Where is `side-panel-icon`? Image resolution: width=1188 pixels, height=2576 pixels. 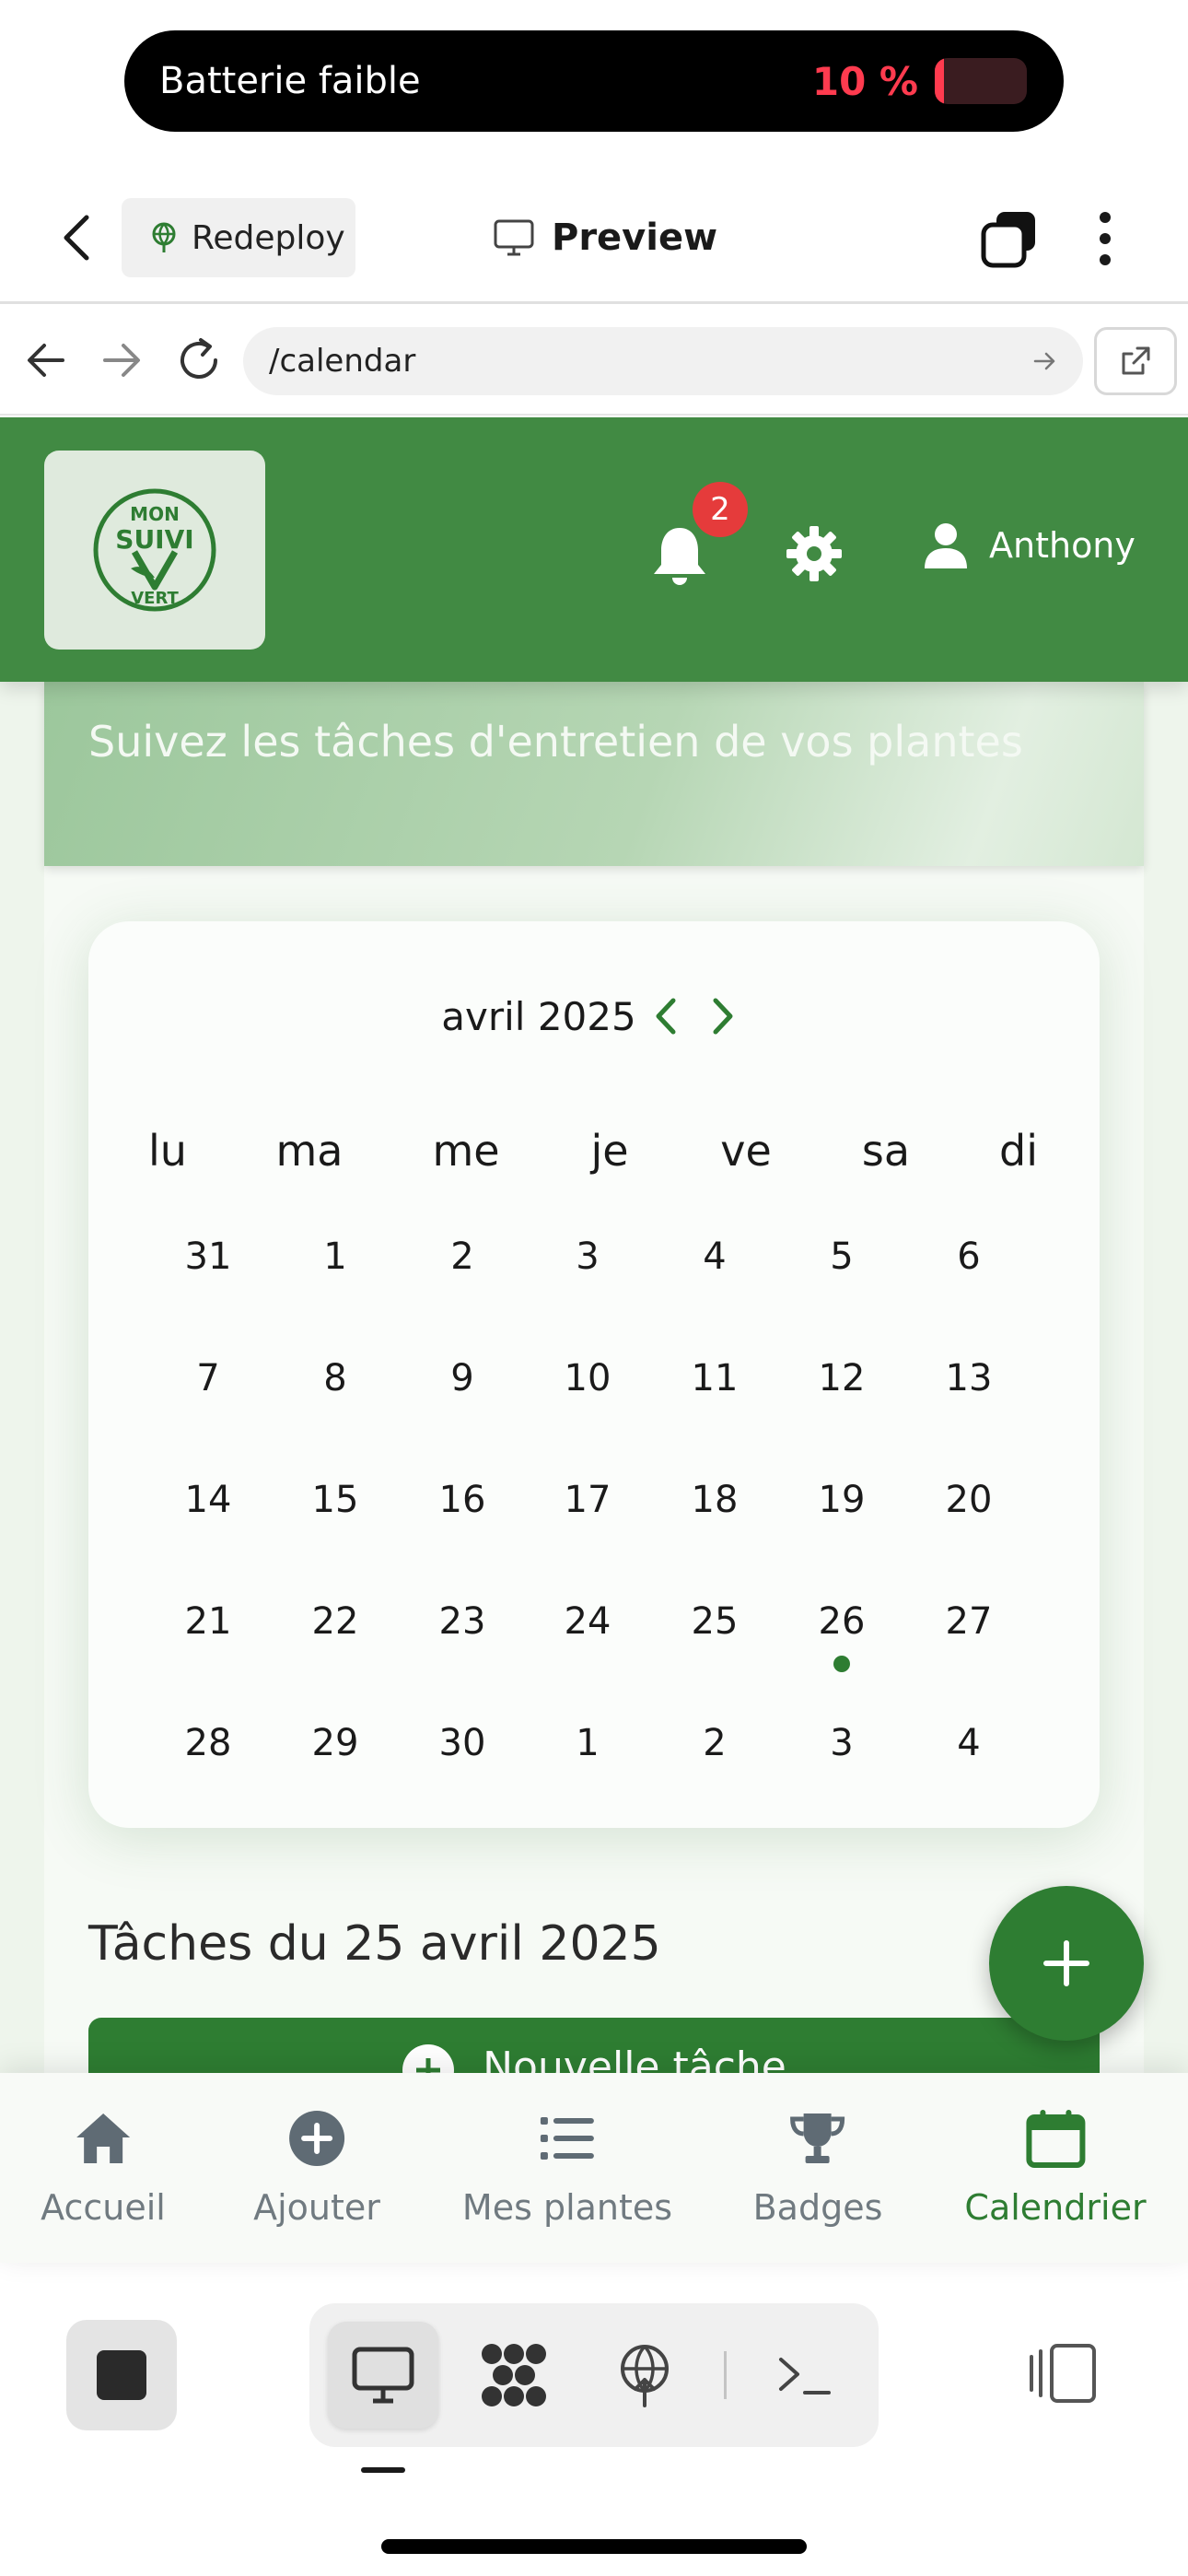 side-panel-icon is located at coordinates (1063, 2373).